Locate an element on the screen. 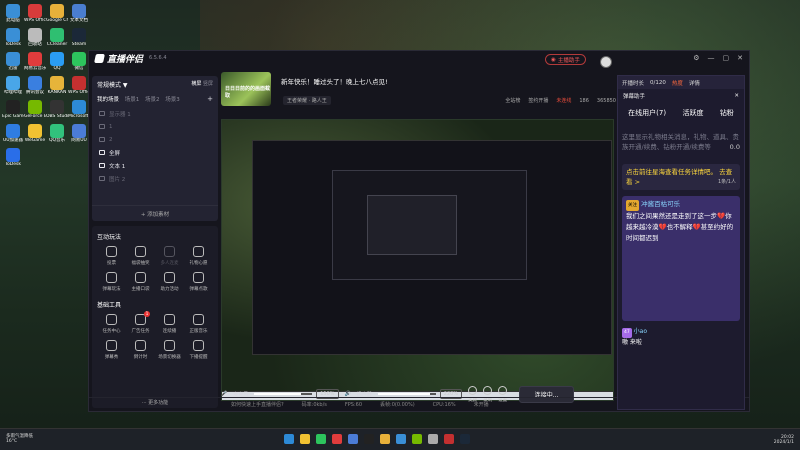 This screenshot has width=800, height=450. settings-icon: ⚙ is located at coordinates (696, 58).